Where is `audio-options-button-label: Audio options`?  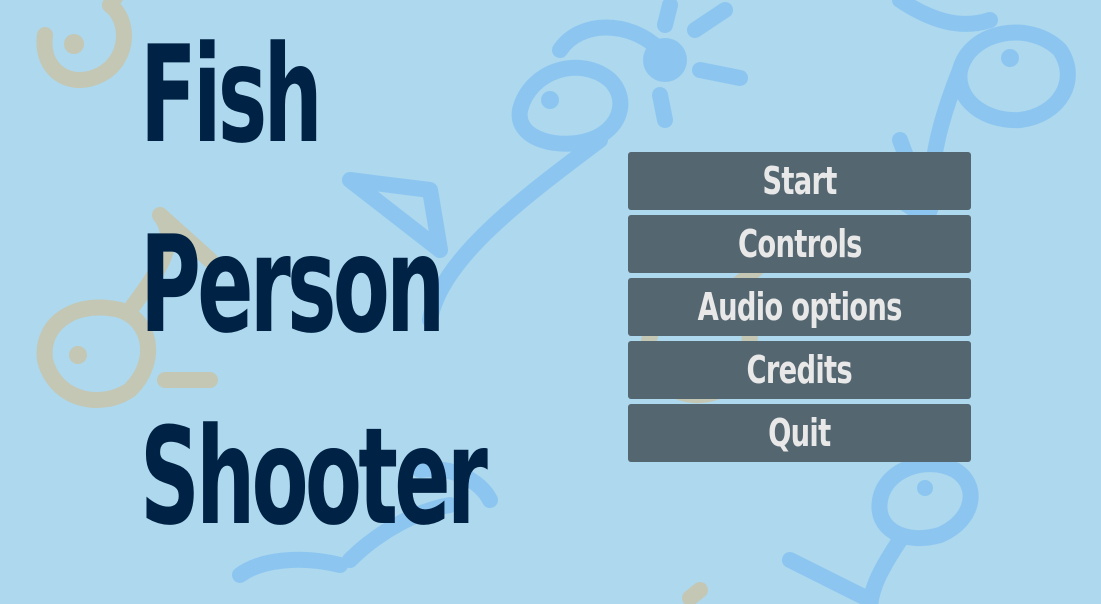
audio-options-button-label: Audio options is located at coordinates (800, 307).